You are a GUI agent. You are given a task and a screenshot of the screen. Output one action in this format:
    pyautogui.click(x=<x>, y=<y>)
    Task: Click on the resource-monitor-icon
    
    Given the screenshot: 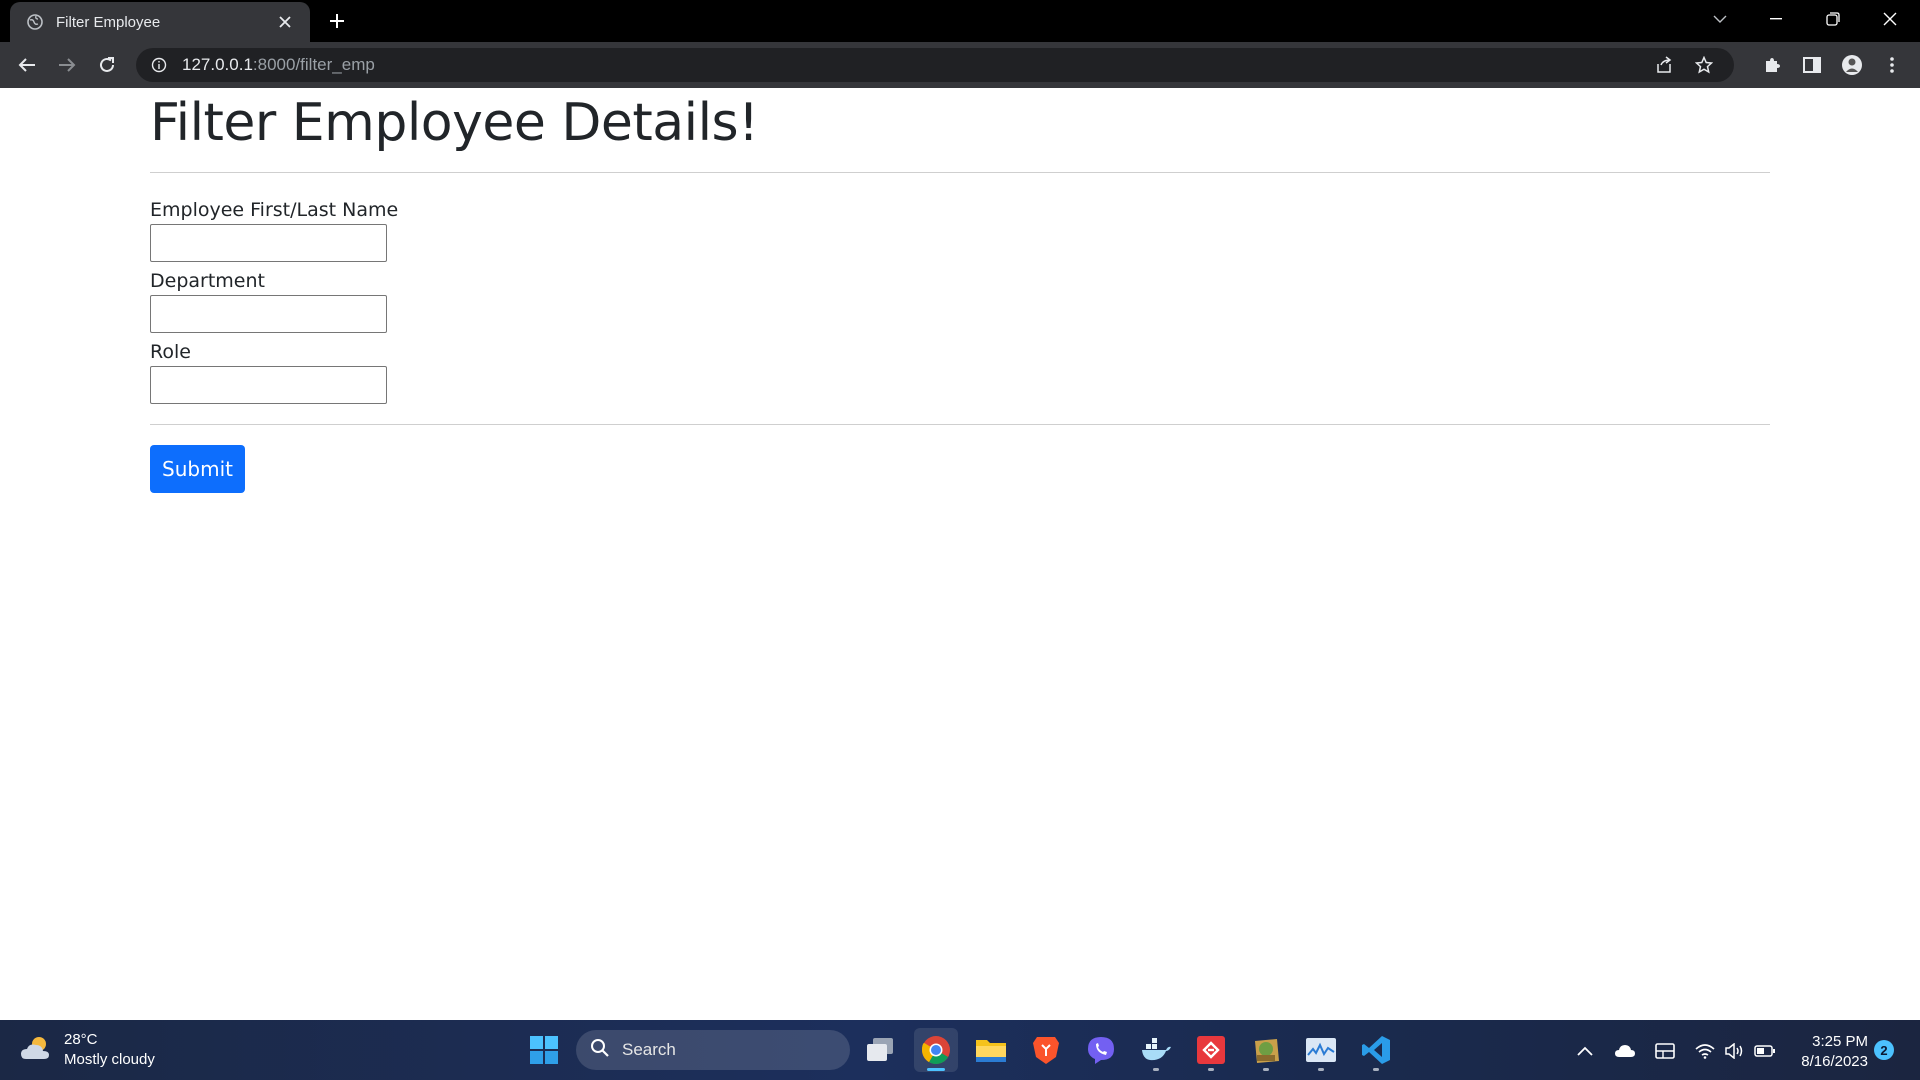 What is the action you would take?
    pyautogui.click(x=1321, y=1050)
    